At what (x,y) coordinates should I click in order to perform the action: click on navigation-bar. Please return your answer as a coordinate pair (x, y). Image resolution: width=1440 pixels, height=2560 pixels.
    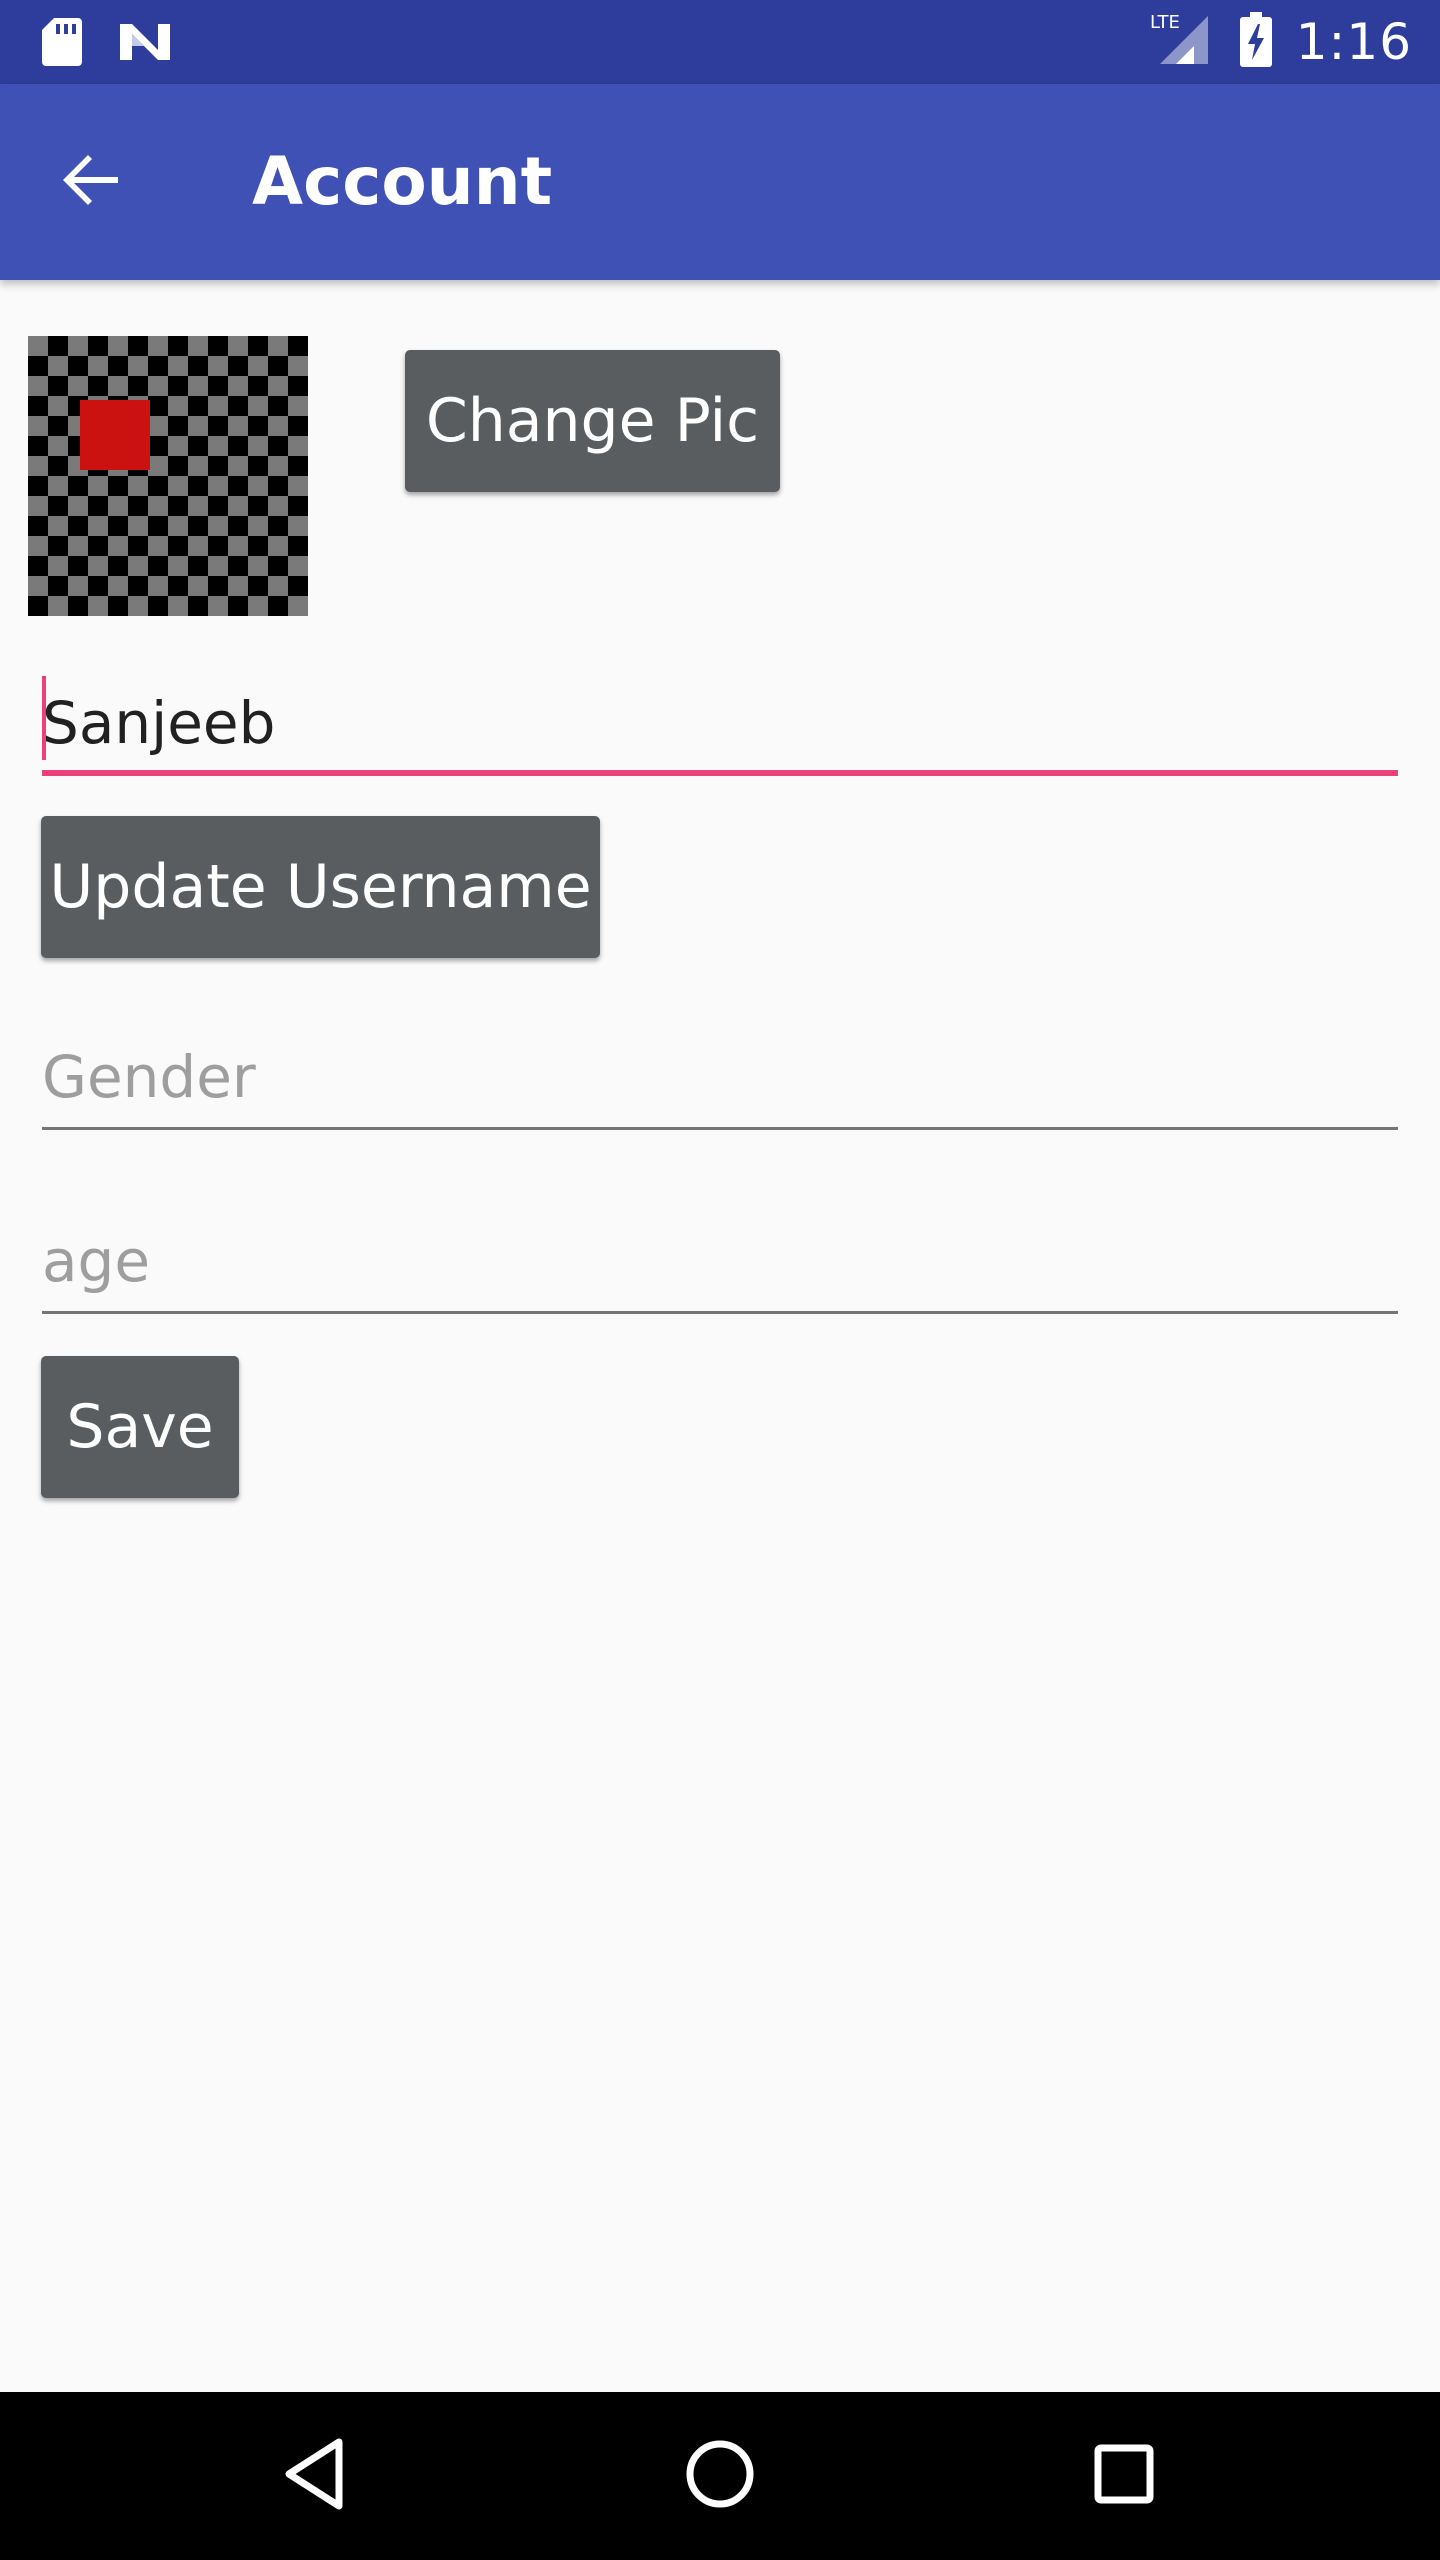
    Looking at the image, I should click on (720, 2476).